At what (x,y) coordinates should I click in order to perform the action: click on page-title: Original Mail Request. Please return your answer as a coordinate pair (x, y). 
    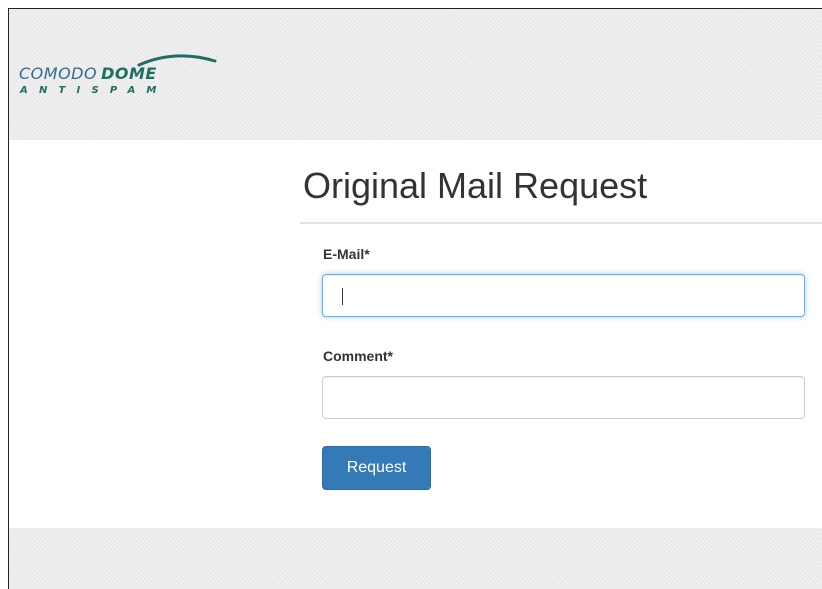
    Looking at the image, I should click on (475, 185).